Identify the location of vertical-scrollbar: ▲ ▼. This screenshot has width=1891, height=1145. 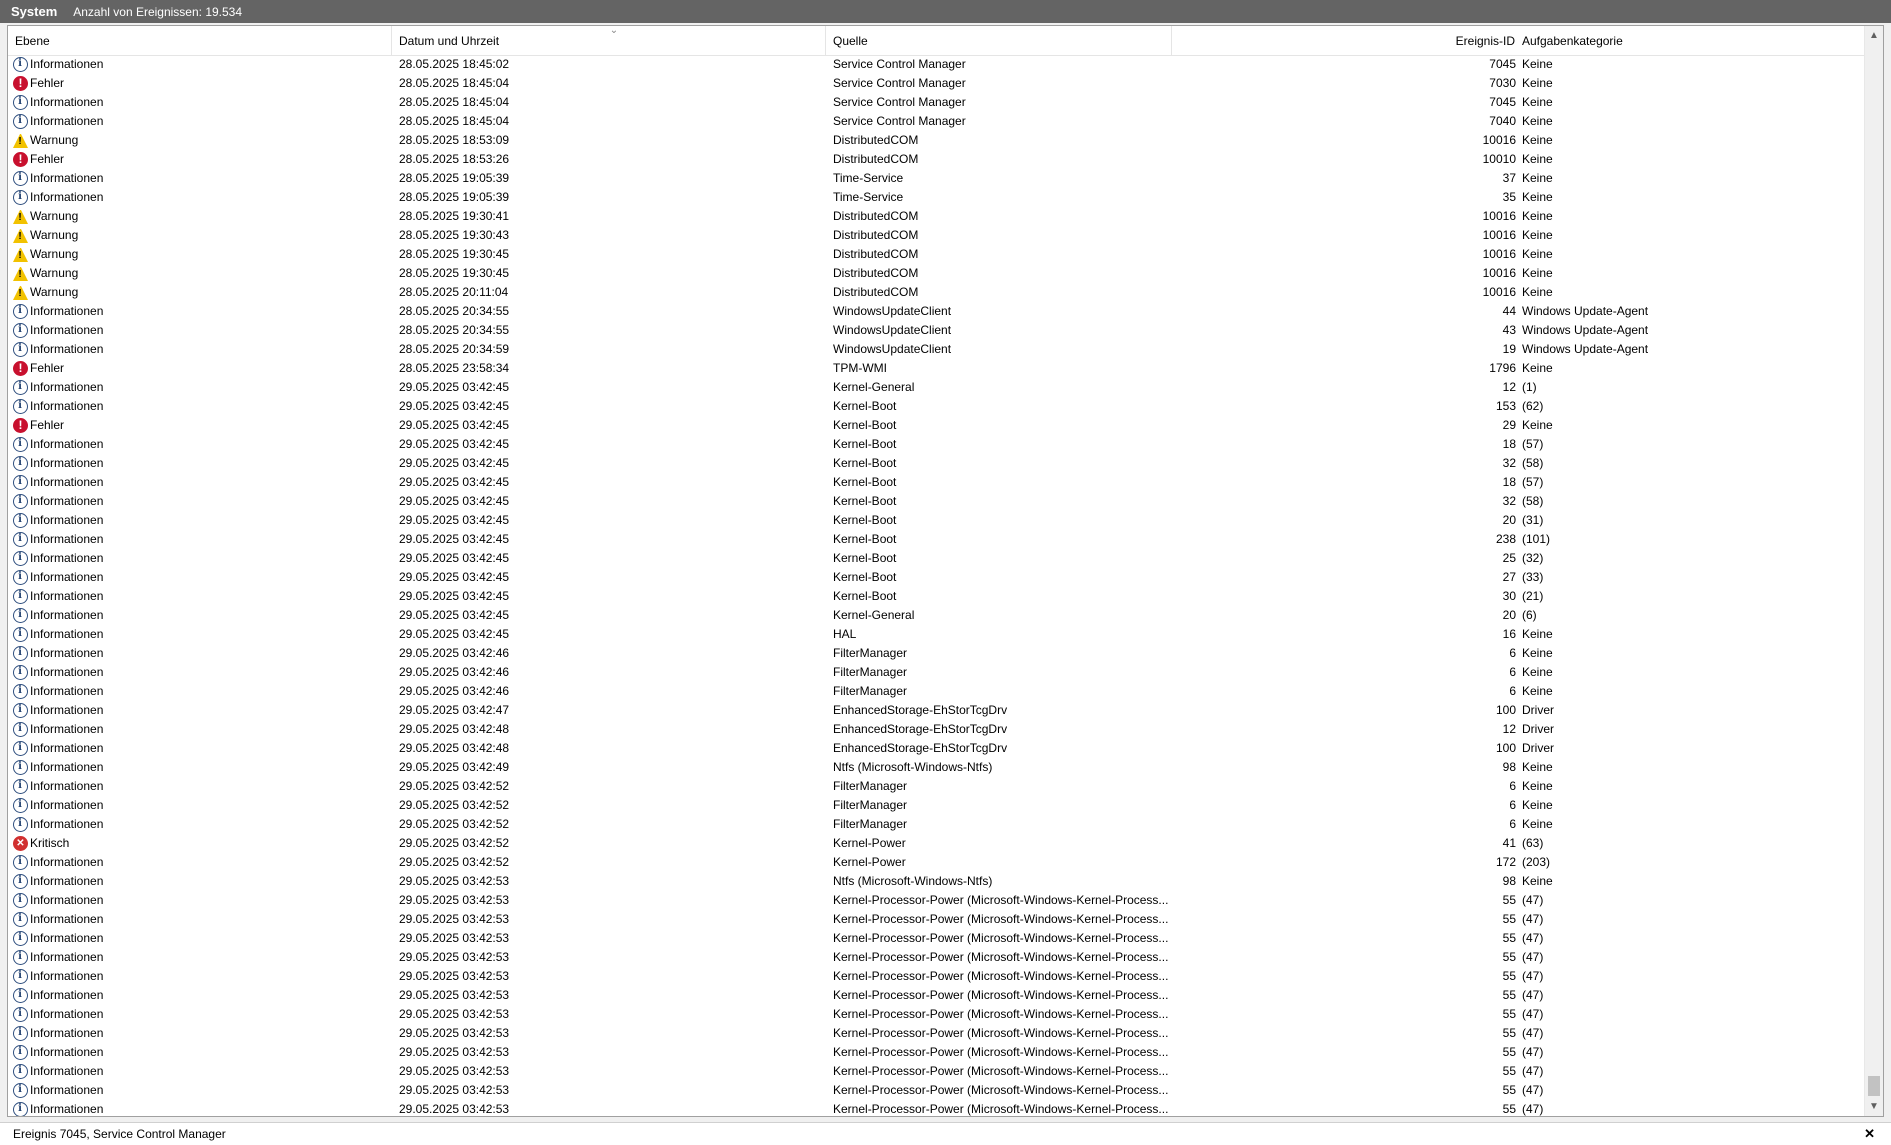
(1873, 571).